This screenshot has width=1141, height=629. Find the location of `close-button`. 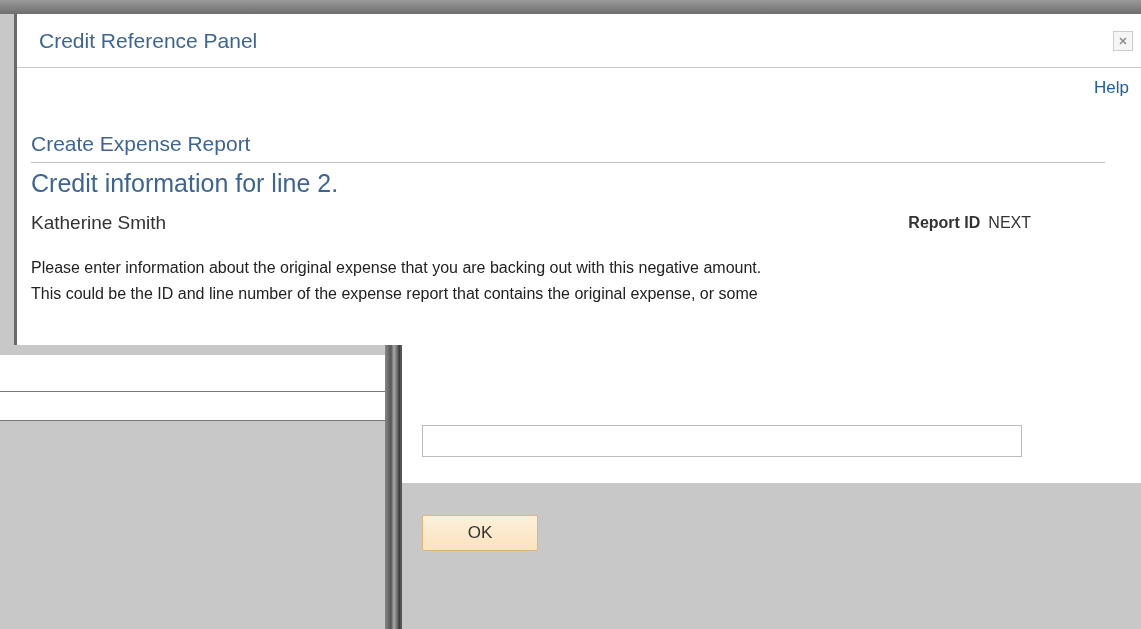

close-button is located at coordinates (1123, 40).